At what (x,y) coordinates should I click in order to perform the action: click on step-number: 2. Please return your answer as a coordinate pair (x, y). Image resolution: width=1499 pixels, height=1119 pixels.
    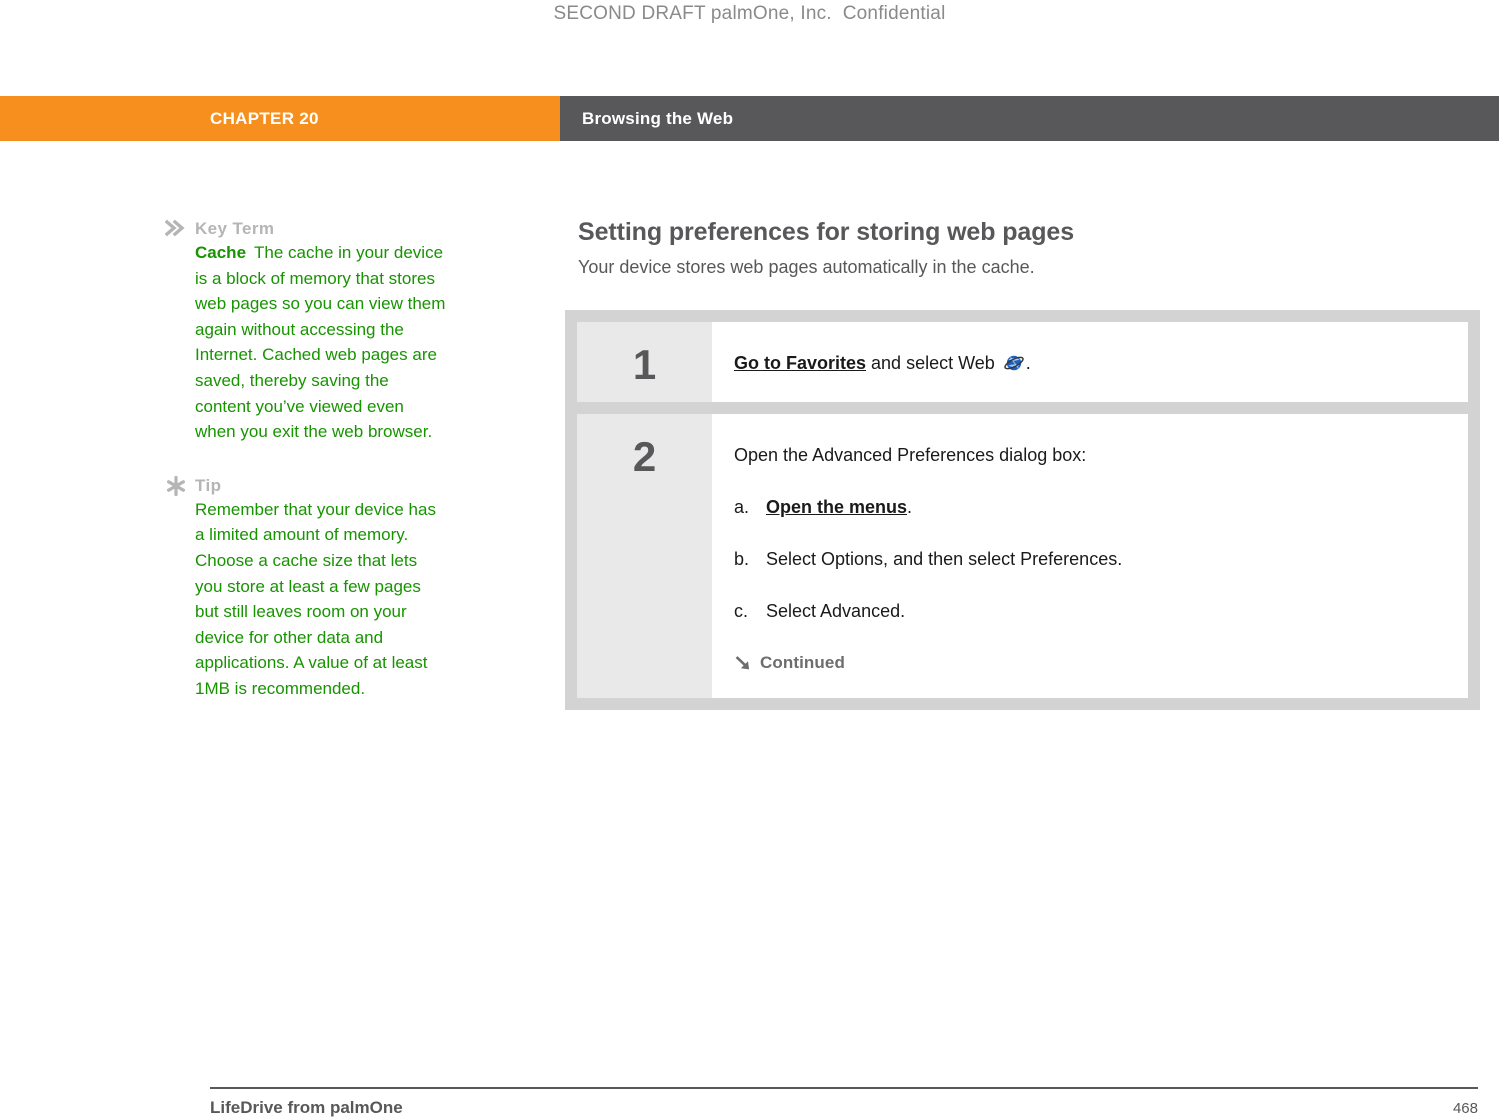
    Looking at the image, I should click on (644, 456).